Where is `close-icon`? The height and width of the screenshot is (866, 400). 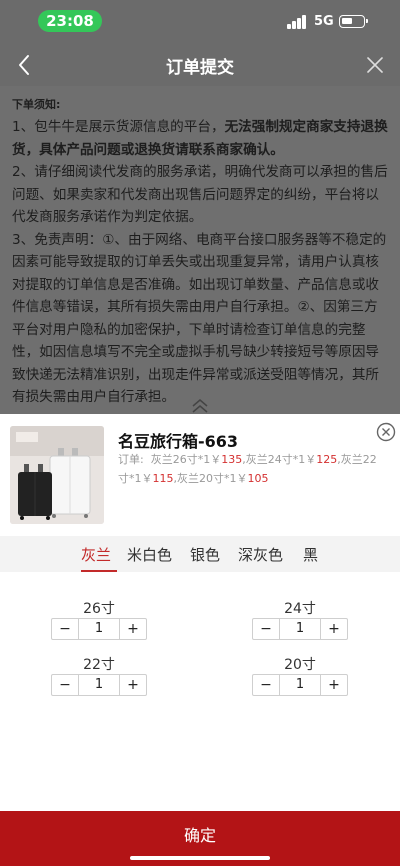
close-icon is located at coordinates (375, 65).